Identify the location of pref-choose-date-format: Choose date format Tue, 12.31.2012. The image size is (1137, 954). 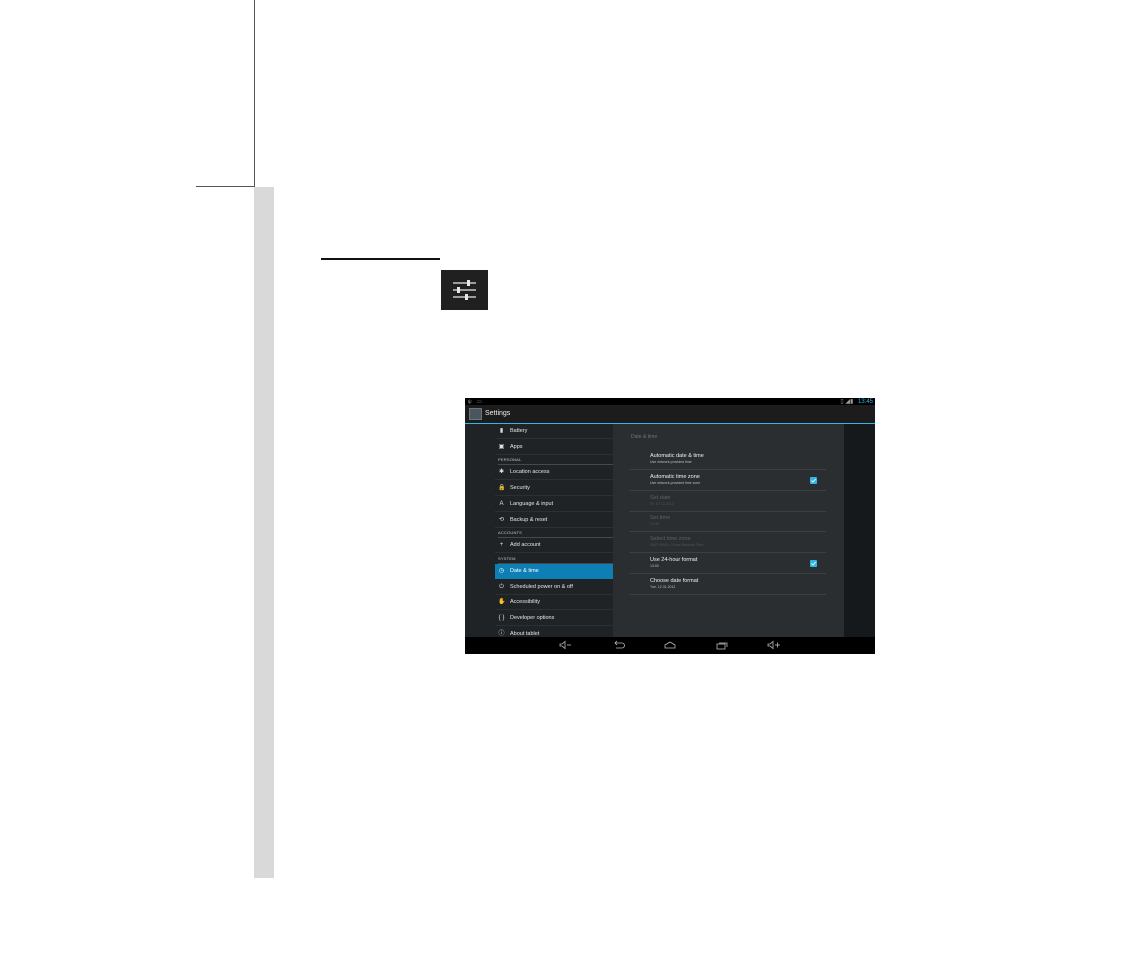
(727, 584).